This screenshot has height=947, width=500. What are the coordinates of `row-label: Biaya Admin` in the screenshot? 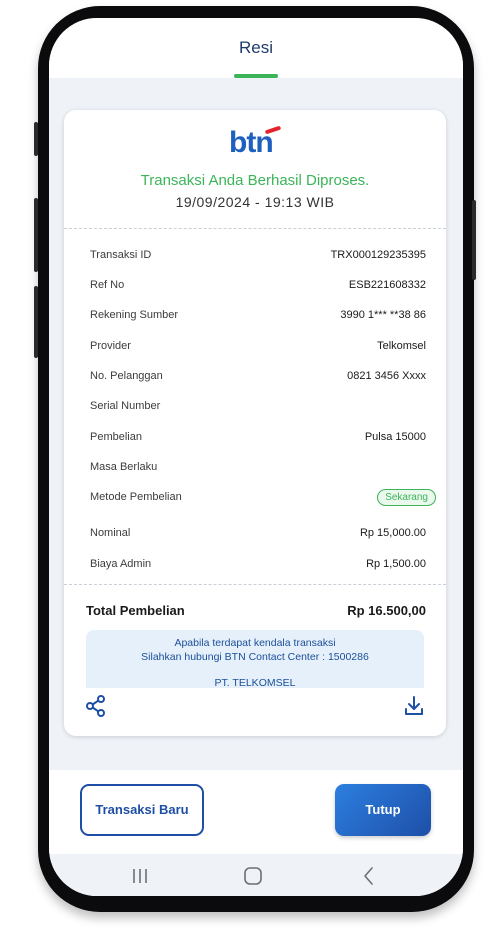 It's located at (121, 564).